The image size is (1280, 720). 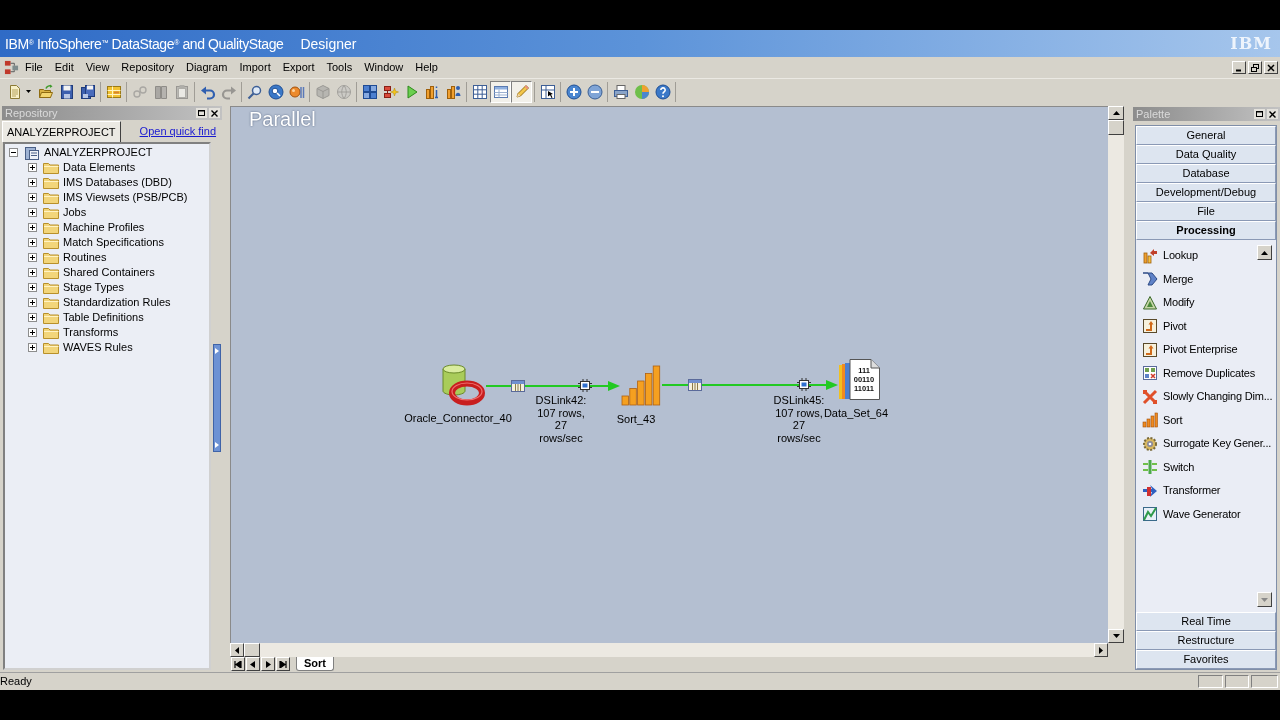 I want to click on scroll-left-button, so click(x=237, y=650).